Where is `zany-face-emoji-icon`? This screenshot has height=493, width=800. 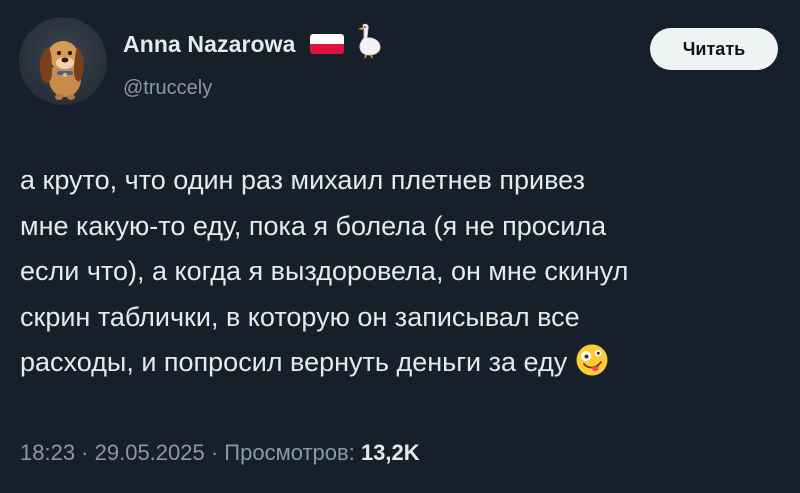
zany-face-emoji-icon is located at coordinates (592, 360).